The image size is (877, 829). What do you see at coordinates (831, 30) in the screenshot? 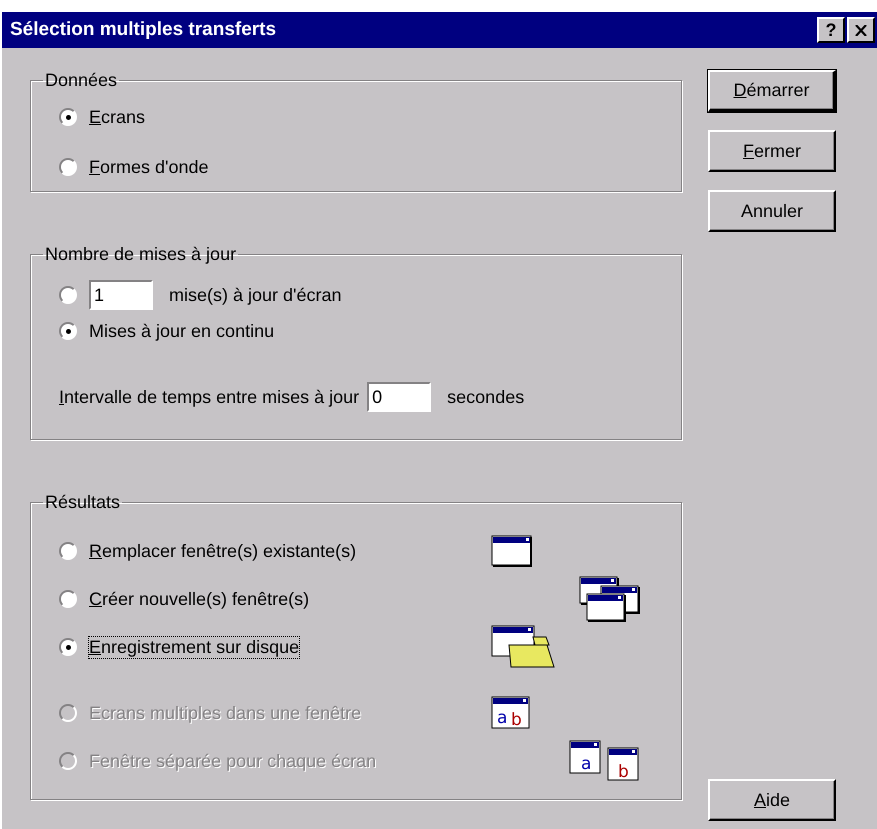
I see `help-button: ?` at bounding box center [831, 30].